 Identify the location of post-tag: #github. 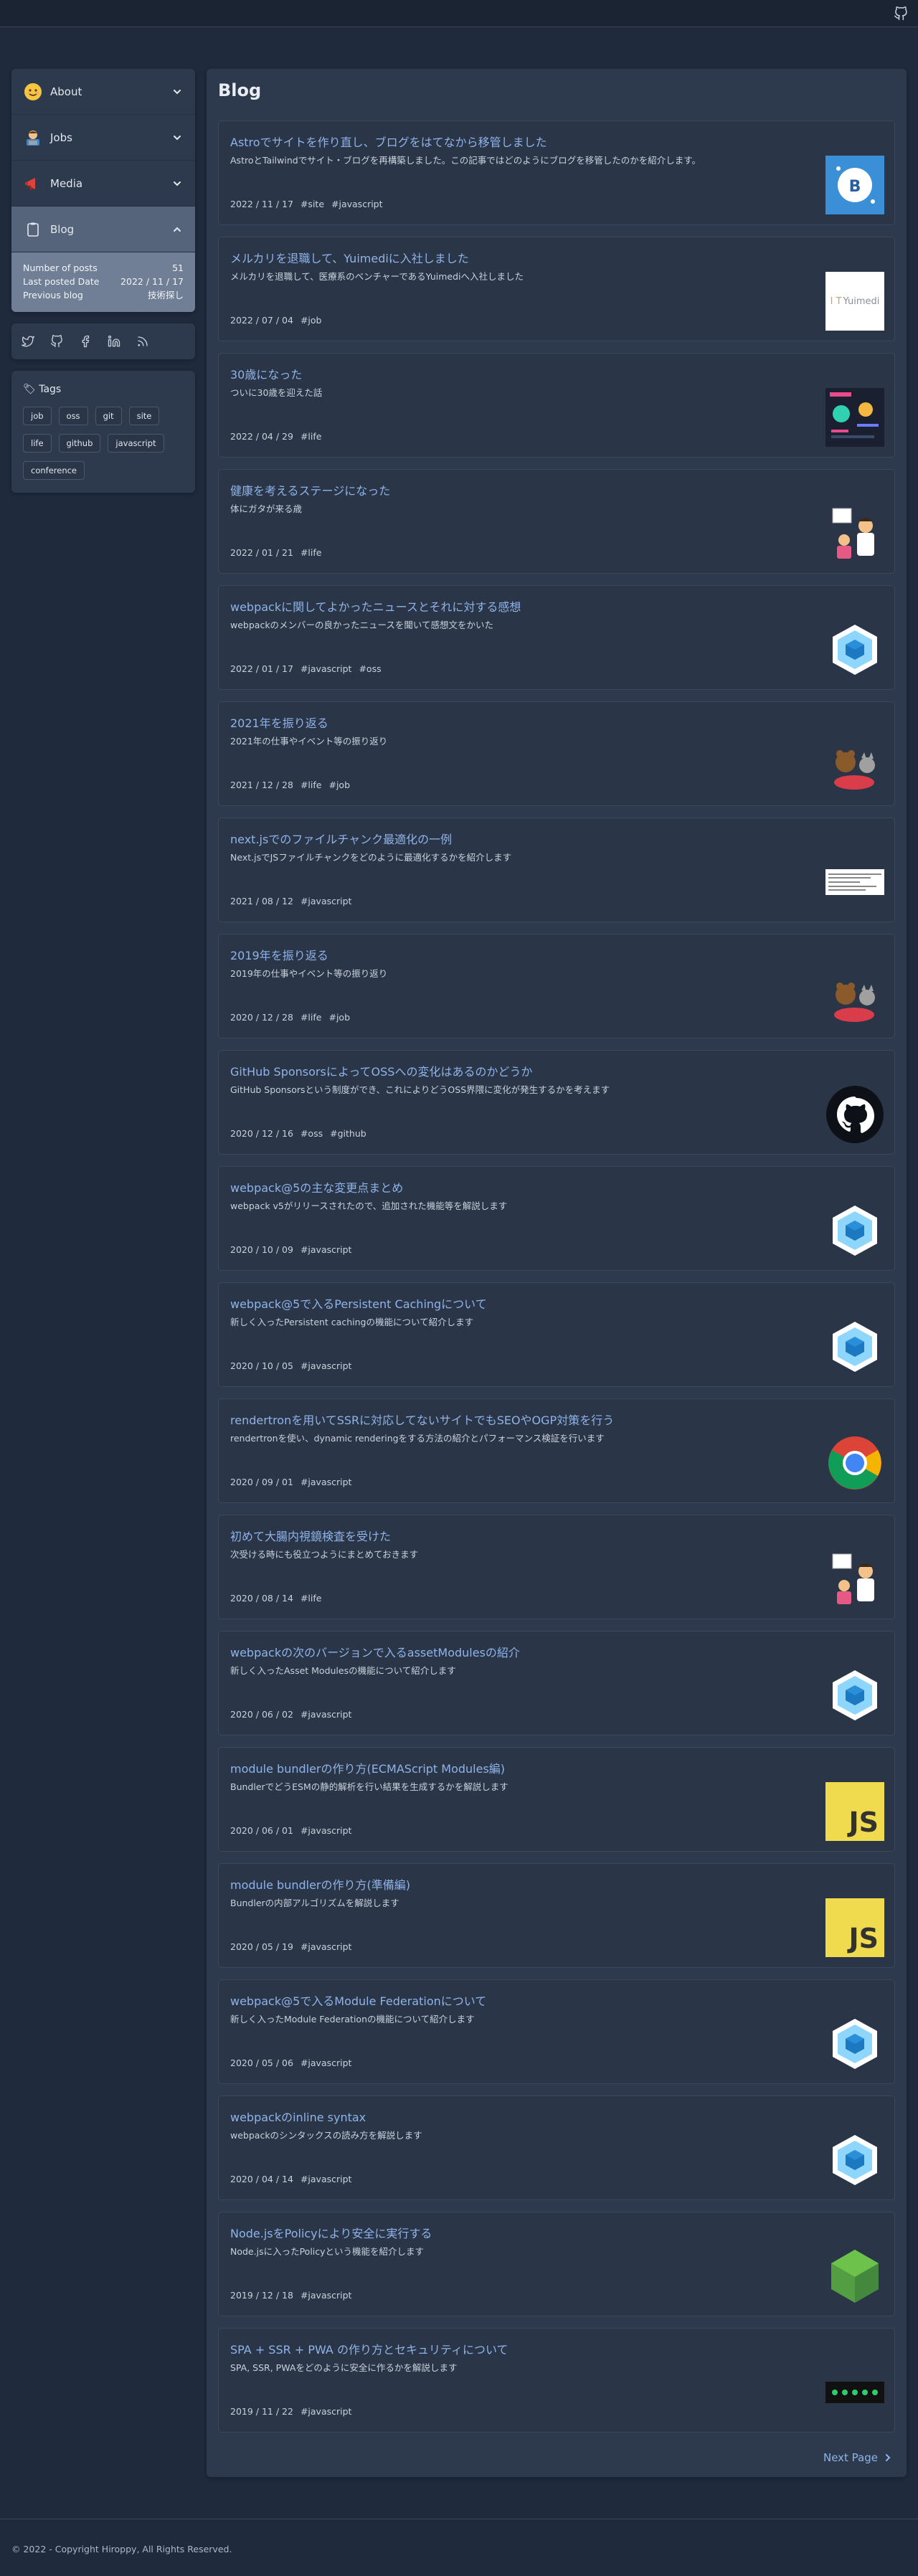
(348, 1133).